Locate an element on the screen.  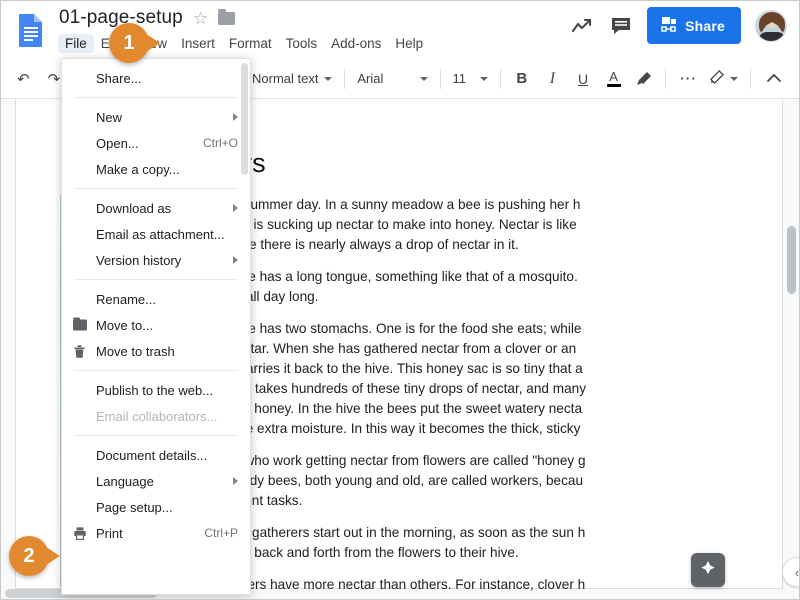
menu-item-label: Print is located at coordinates (109, 533).